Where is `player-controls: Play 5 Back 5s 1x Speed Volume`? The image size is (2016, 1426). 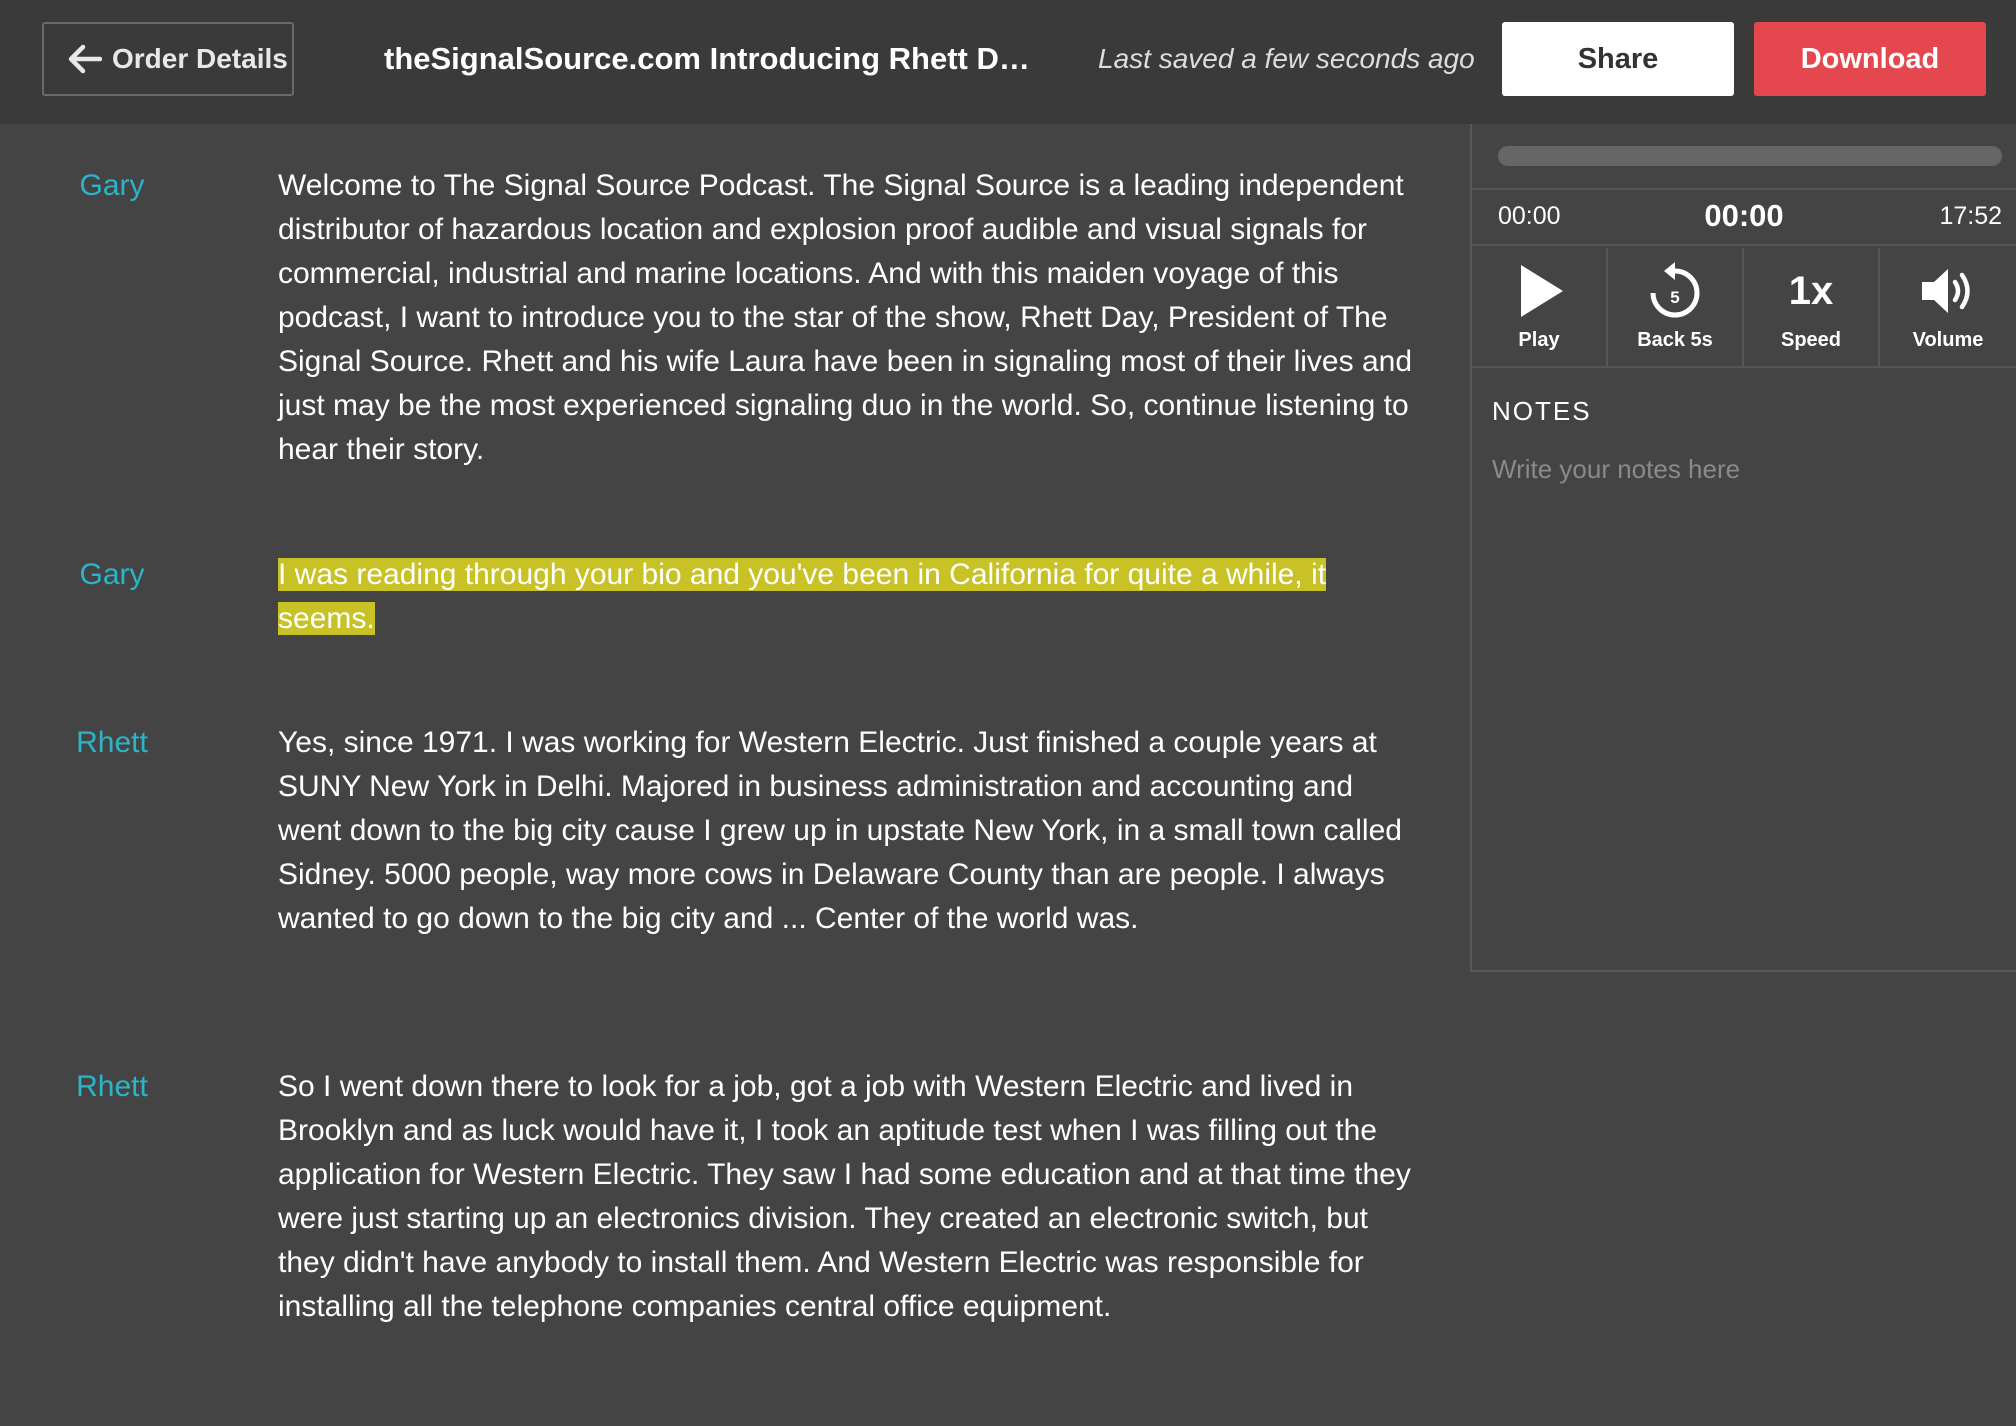
player-controls: Play 5 Back 5s 1x Speed Volume is located at coordinates (1744, 308).